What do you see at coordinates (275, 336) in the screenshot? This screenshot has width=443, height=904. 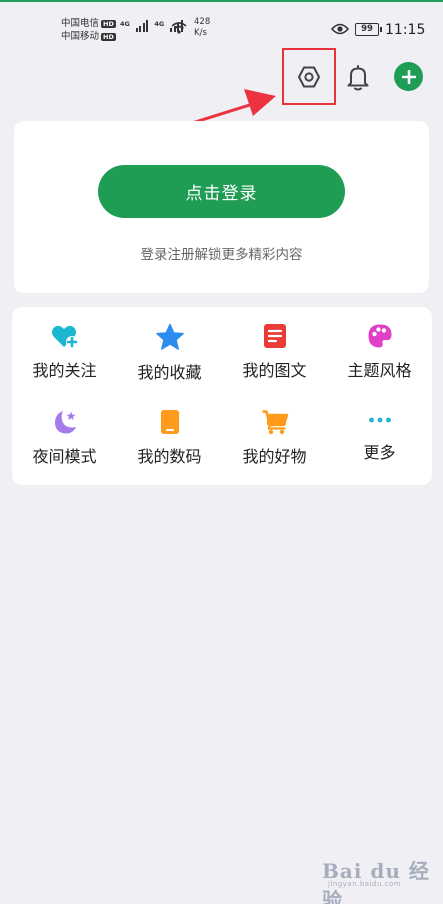 I see `document-icon` at bounding box center [275, 336].